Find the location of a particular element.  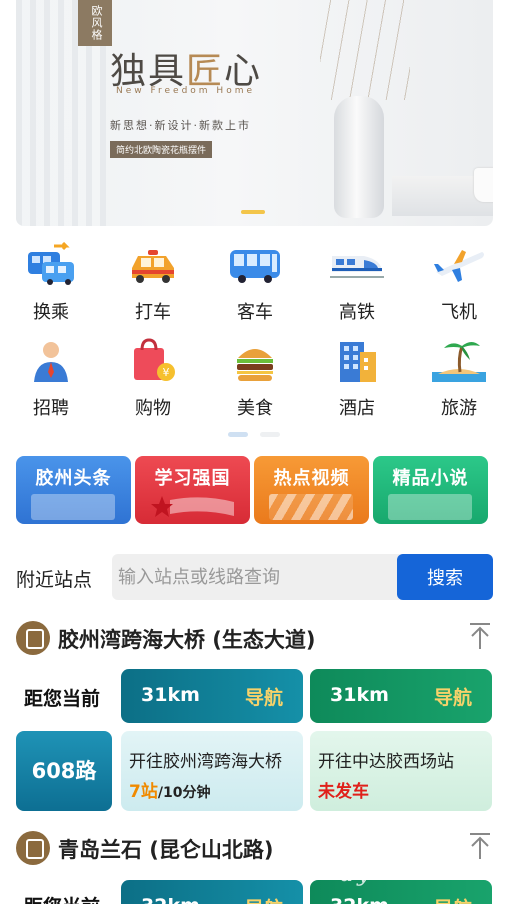

banner-slogan: 新思想·新设计·新款上市 is located at coordinates (180, 125).